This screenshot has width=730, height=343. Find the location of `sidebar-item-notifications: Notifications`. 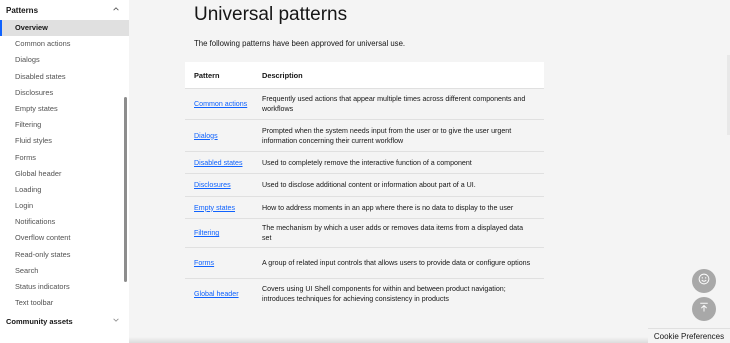

sidebar-item-notifications: Notifications is located at coordinates (64, 222).